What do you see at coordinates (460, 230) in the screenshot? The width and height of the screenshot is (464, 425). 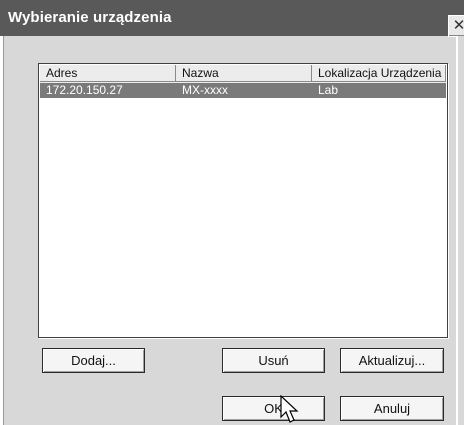 I see `window-right-border` at bounding box center [460, 230].